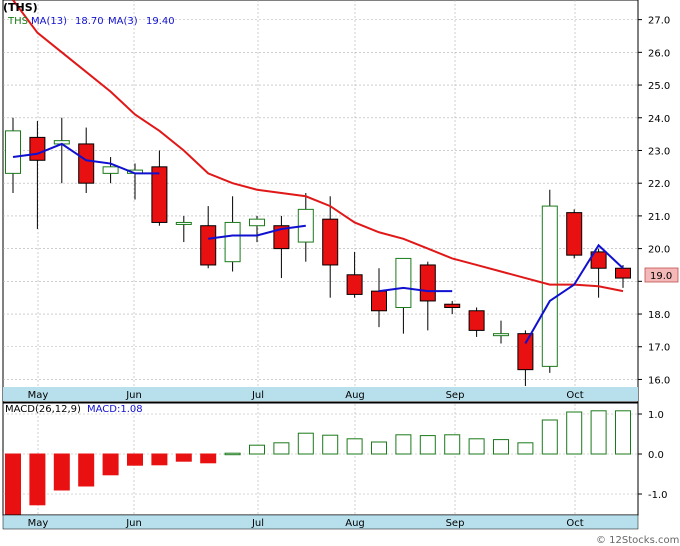  I want to click on price-y-tick-label: 26.0, so click(659, 53).